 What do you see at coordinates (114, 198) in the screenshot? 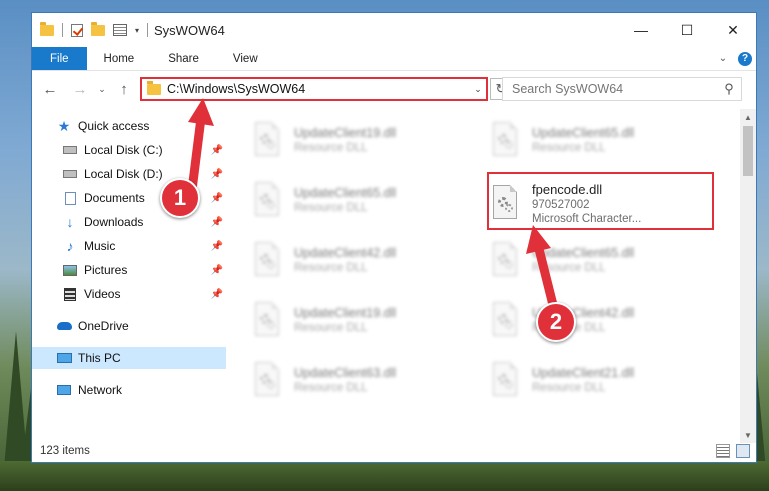
I see `sidebar-item-label: Documents` at bounding box center [114, 198].